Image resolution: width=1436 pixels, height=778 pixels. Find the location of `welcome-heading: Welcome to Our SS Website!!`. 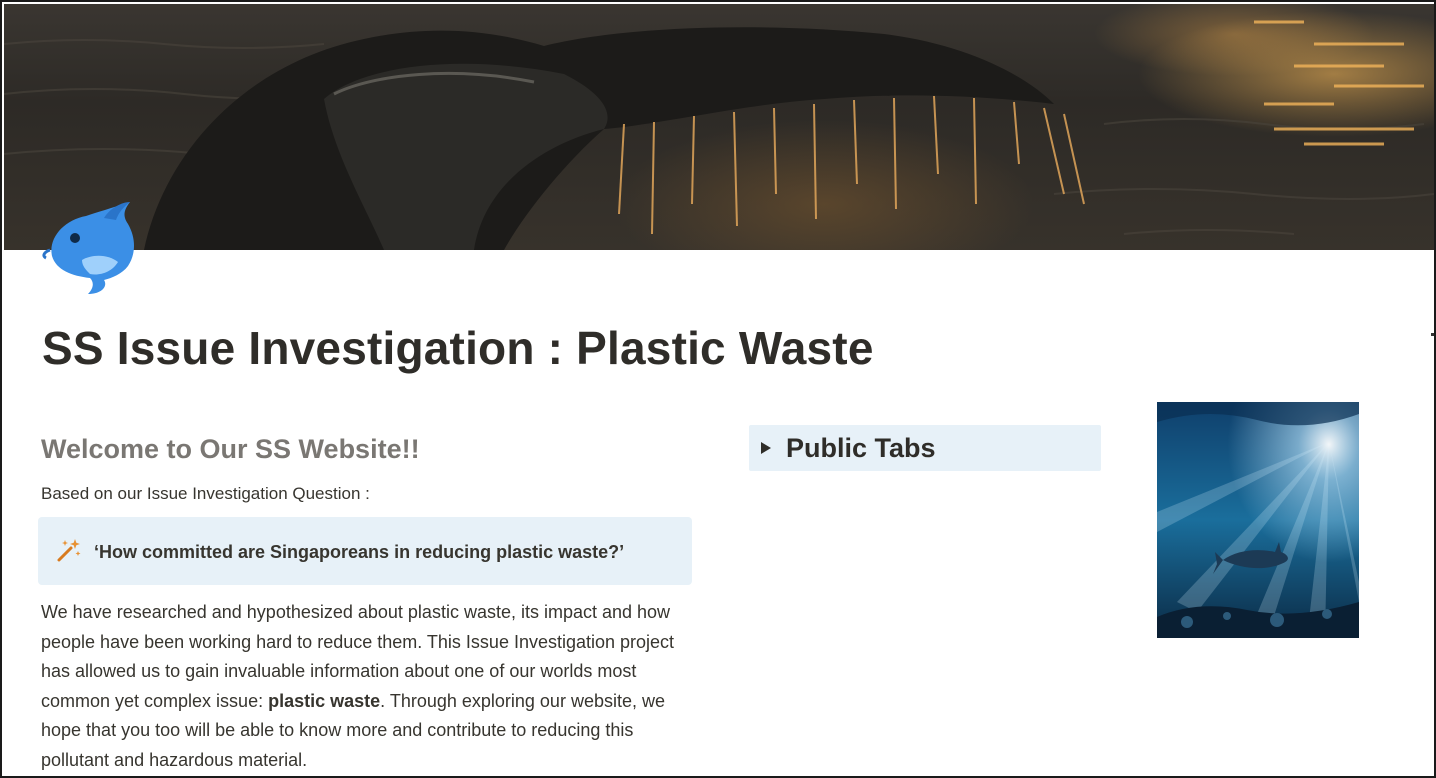

welcome-heading: Welcome to Our SS Website!! is located at coordinates (230, 449).